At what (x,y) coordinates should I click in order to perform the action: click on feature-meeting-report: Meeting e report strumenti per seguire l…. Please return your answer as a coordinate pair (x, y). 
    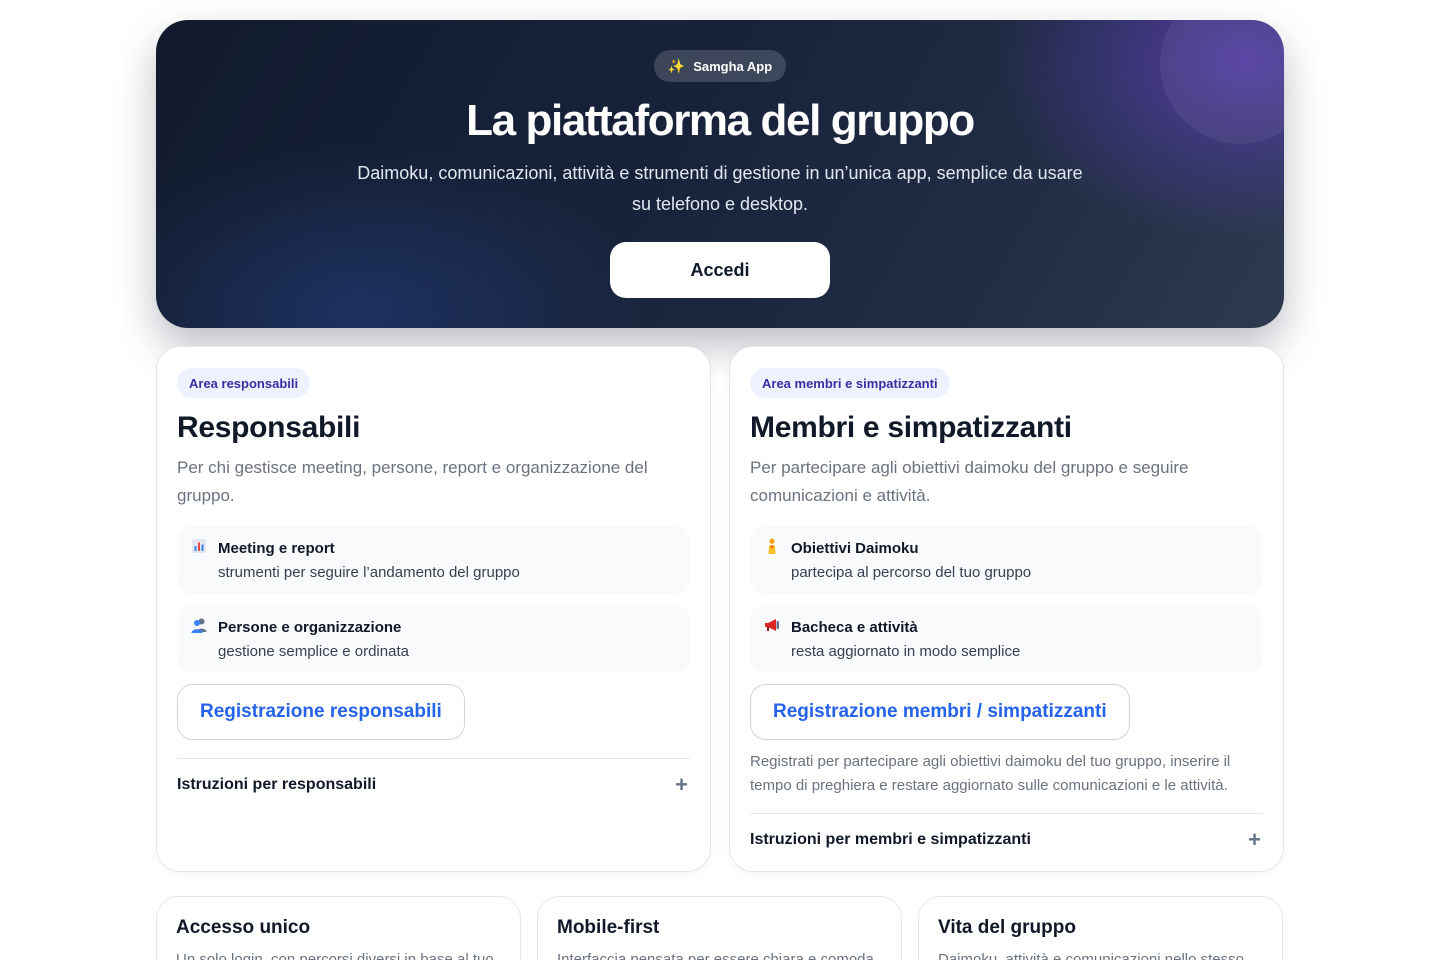
    Looking at the image, I should click on (433, 560).